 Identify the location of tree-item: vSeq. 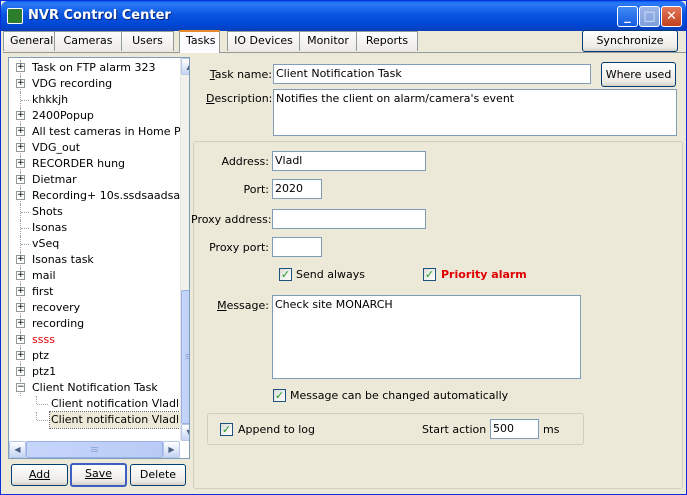
(94, 244).